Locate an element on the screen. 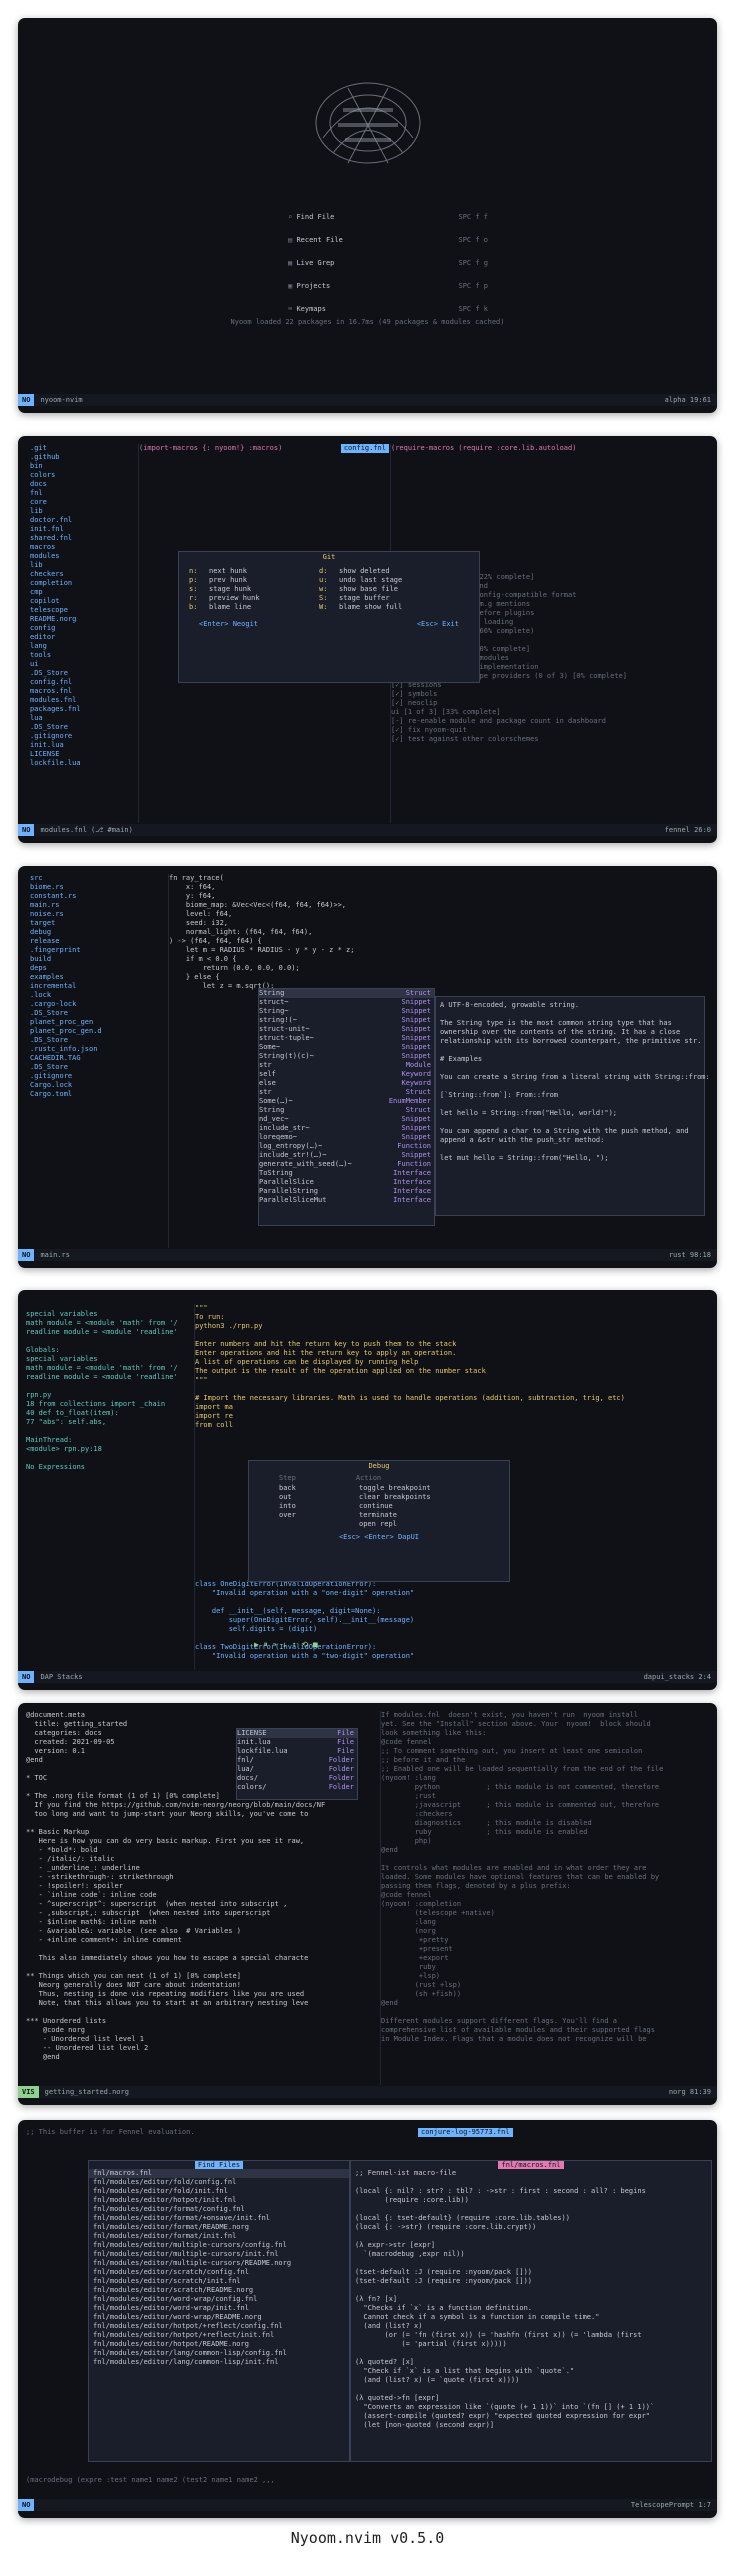  scope-line: 18 from collections import _chain is located at coordinates (108, 1404).